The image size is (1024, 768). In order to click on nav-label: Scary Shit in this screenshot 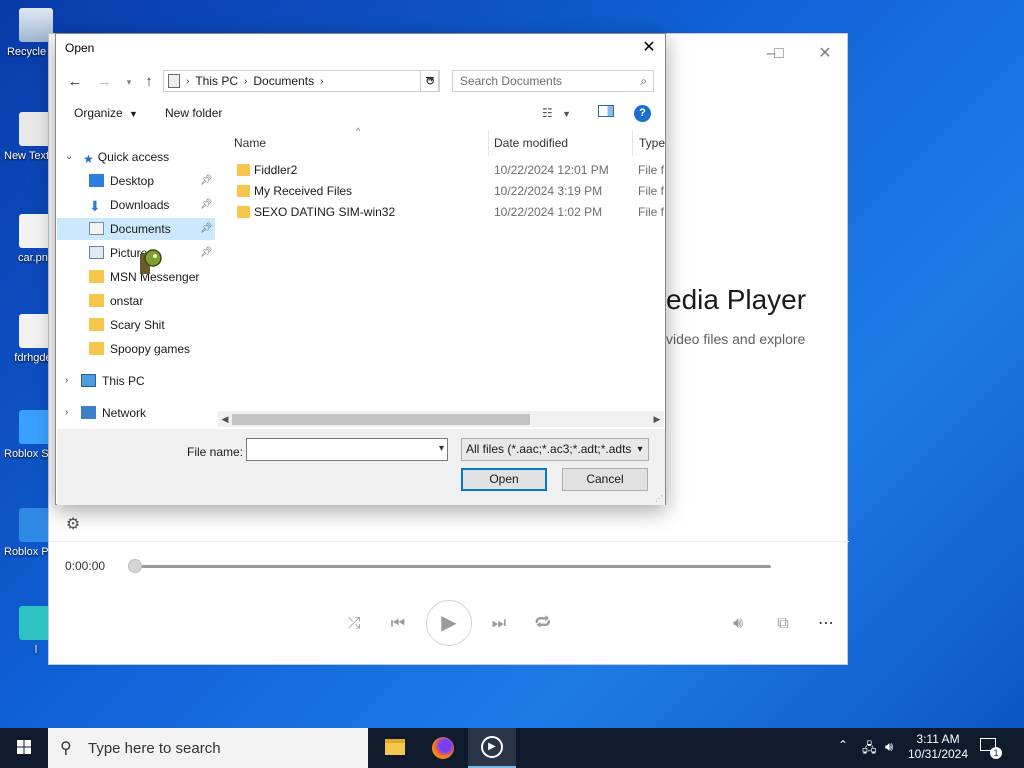, I will do `click(137, 325)`.